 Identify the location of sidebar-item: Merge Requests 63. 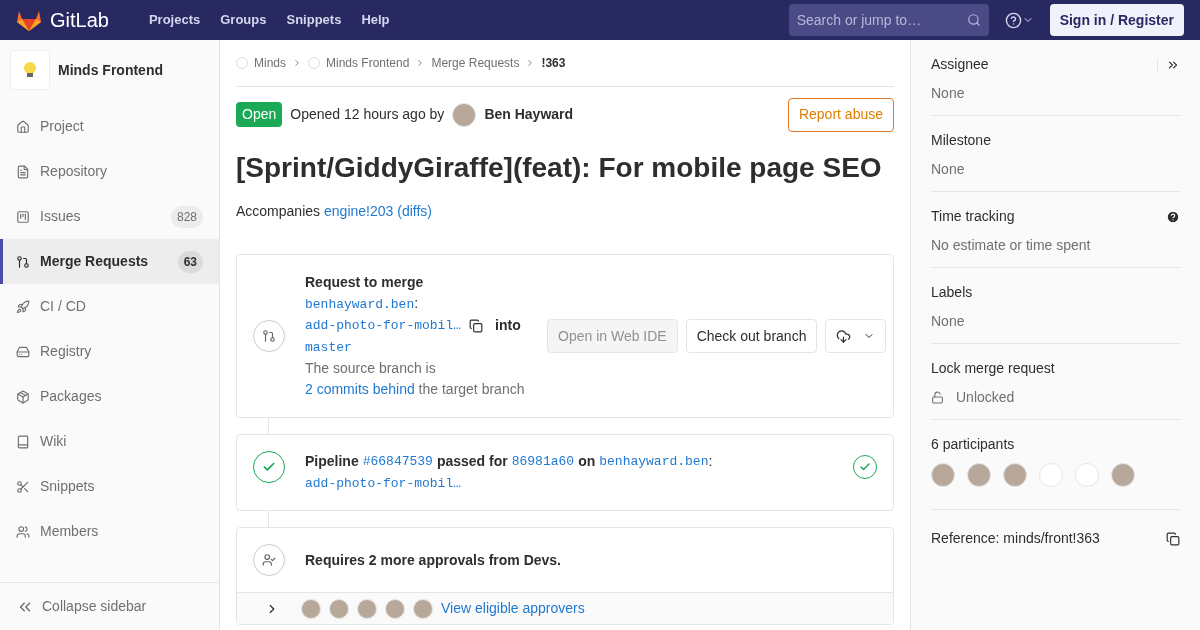
(109, 261).